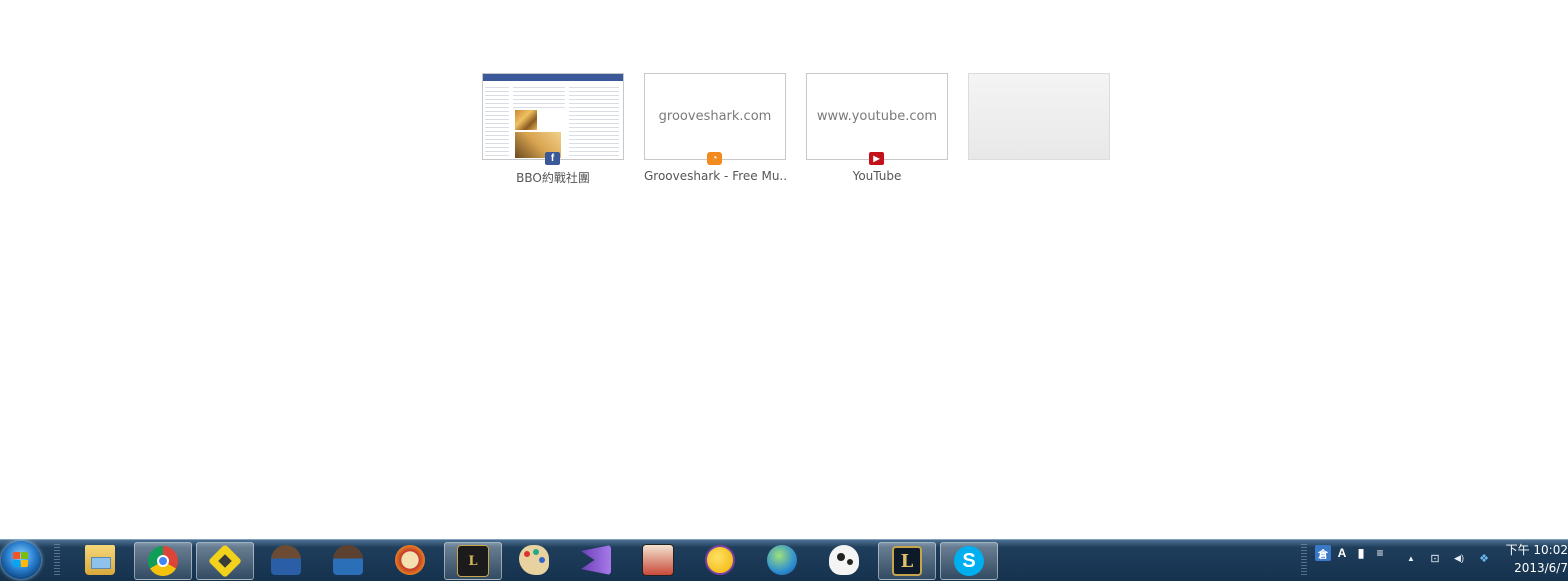 The width and height of the screenshot is (1568, 581). I want to click on taskbar-grip, so click(57, 560).